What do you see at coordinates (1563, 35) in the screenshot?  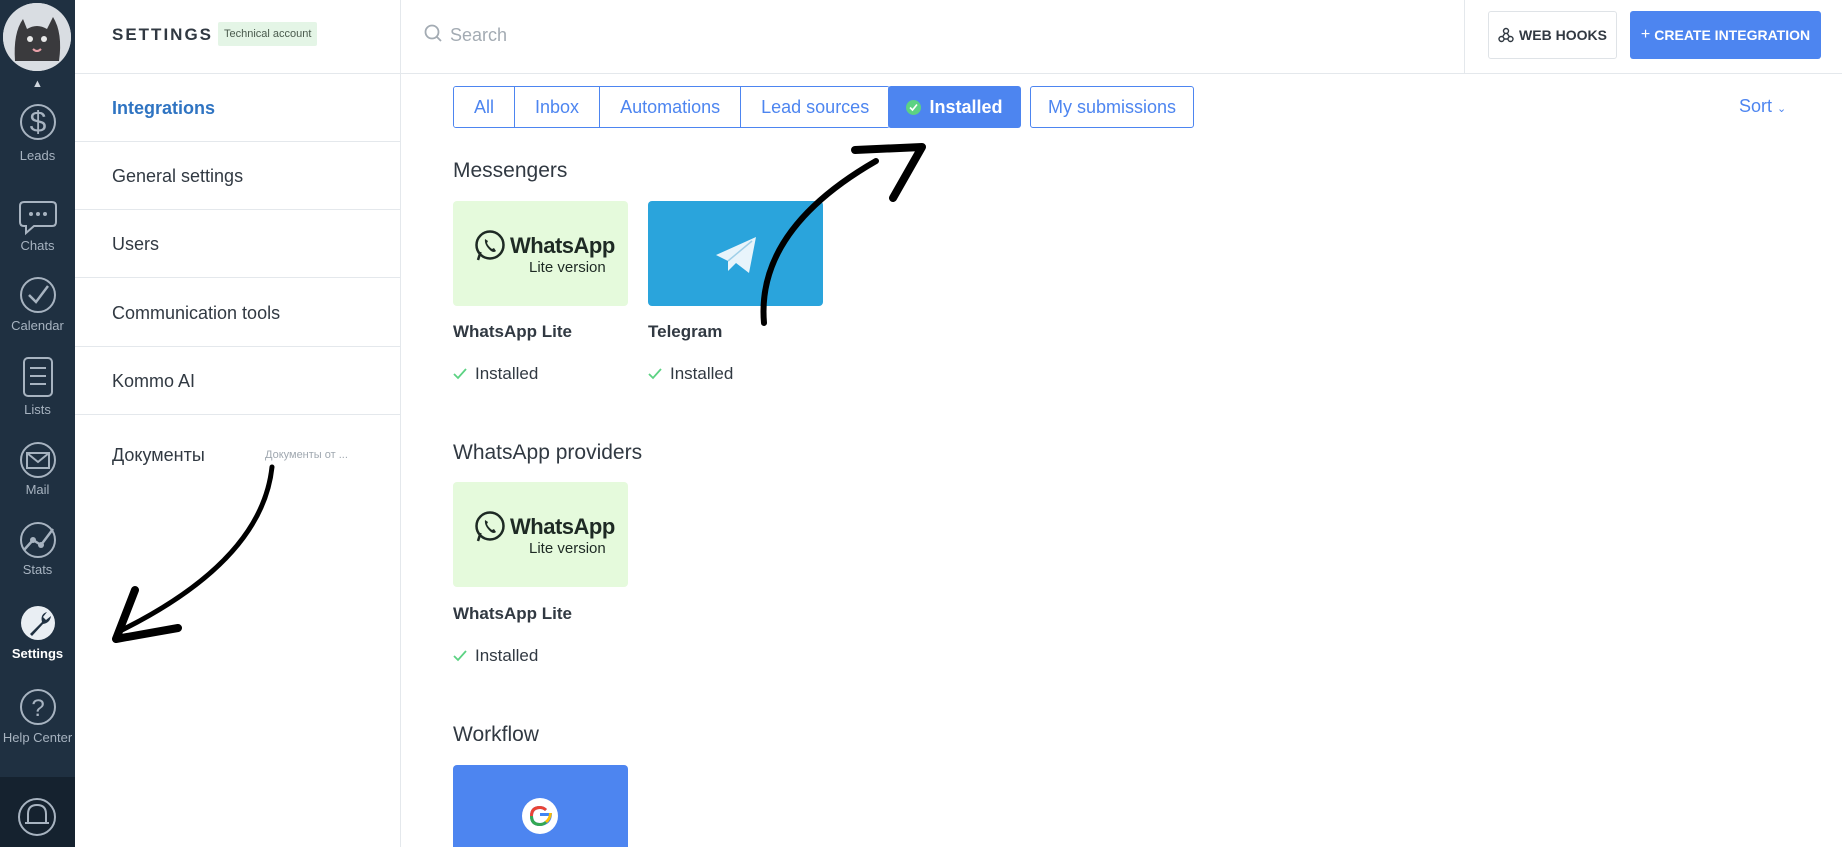 I see `web-hooks-label: WEB HOOKS` at bounding box center [1563, 35].